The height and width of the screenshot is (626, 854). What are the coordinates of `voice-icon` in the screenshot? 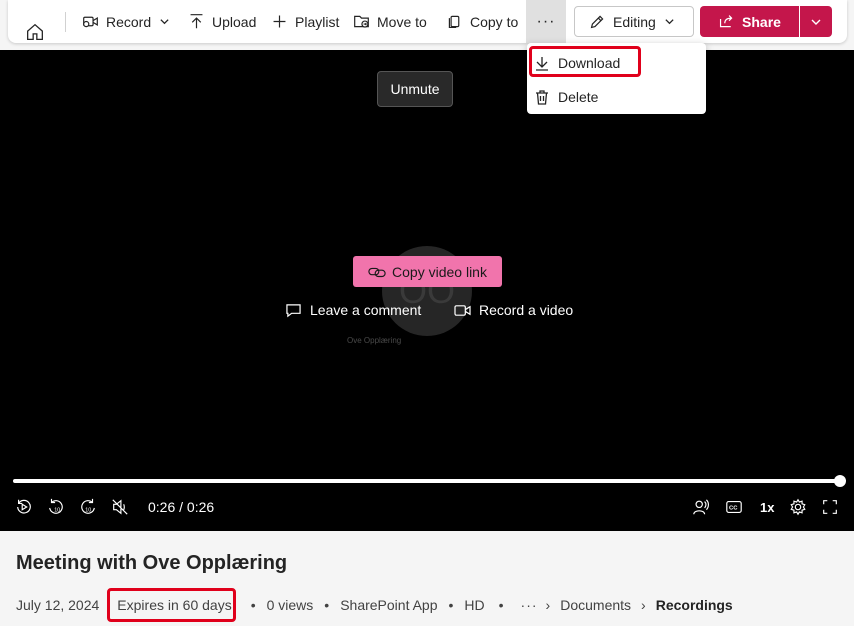 It's located at (701, 507).